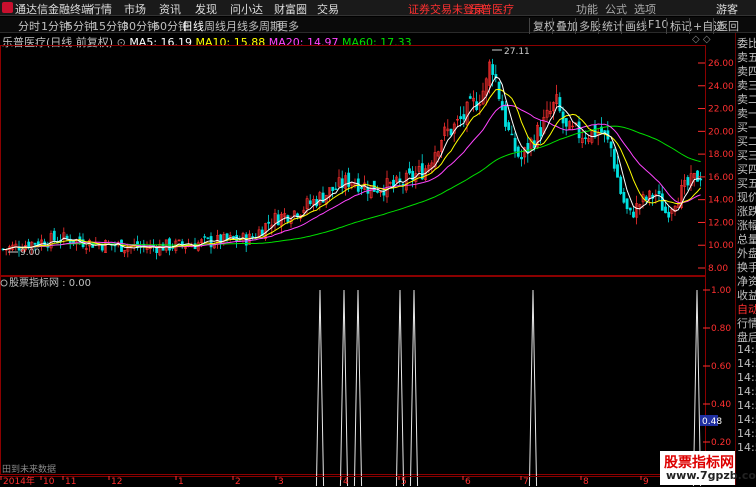 This screenshot has height=487, width=756. What do you see at coordinates (116, 481) in the screenshot?
I see `date-label: 12` at bounding box center [116, 481].